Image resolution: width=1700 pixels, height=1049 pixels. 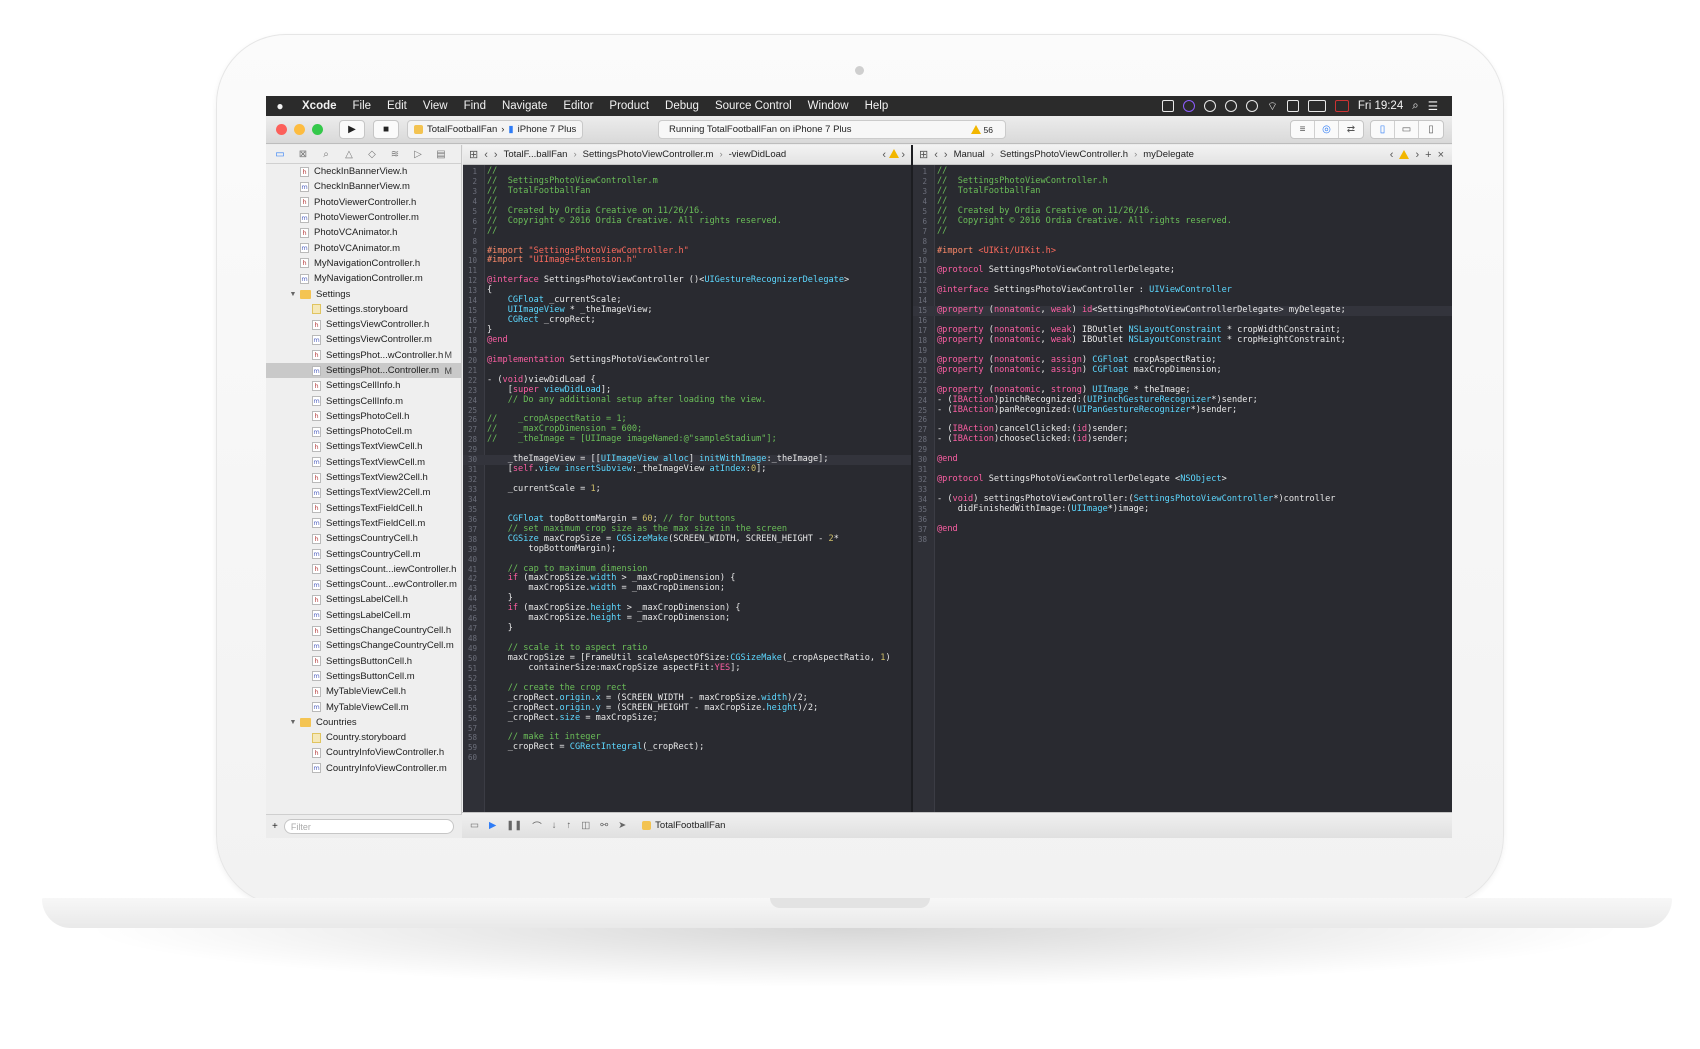 What do you see at coordinates (687, 231) in the screenshot?
I see `code-line: 7 //` at bounding box center [687, 231].